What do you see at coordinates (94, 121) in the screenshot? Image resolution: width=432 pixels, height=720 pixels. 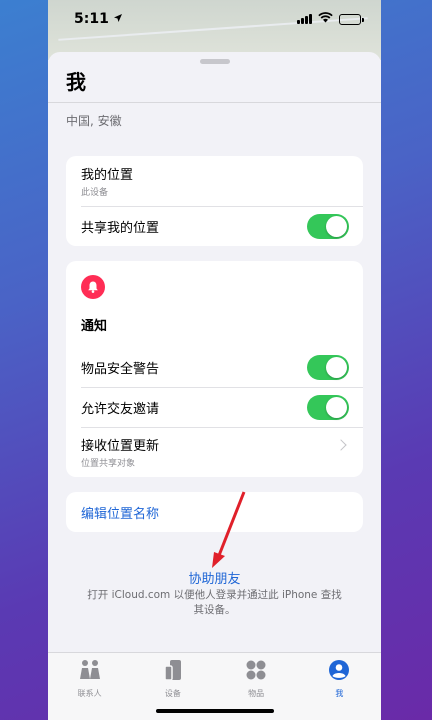 I see `current-location-text: 中国, 安徽` at bounding box center [94, 121].